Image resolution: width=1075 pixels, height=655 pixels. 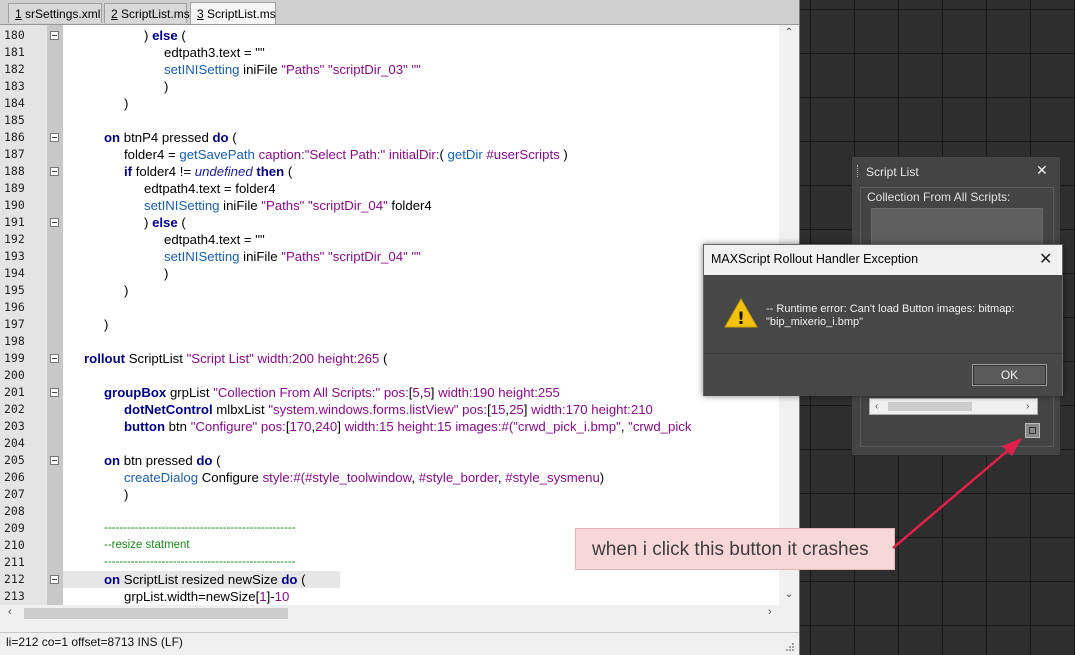 I want to click on code-token: else, so click(x=165, y=222).